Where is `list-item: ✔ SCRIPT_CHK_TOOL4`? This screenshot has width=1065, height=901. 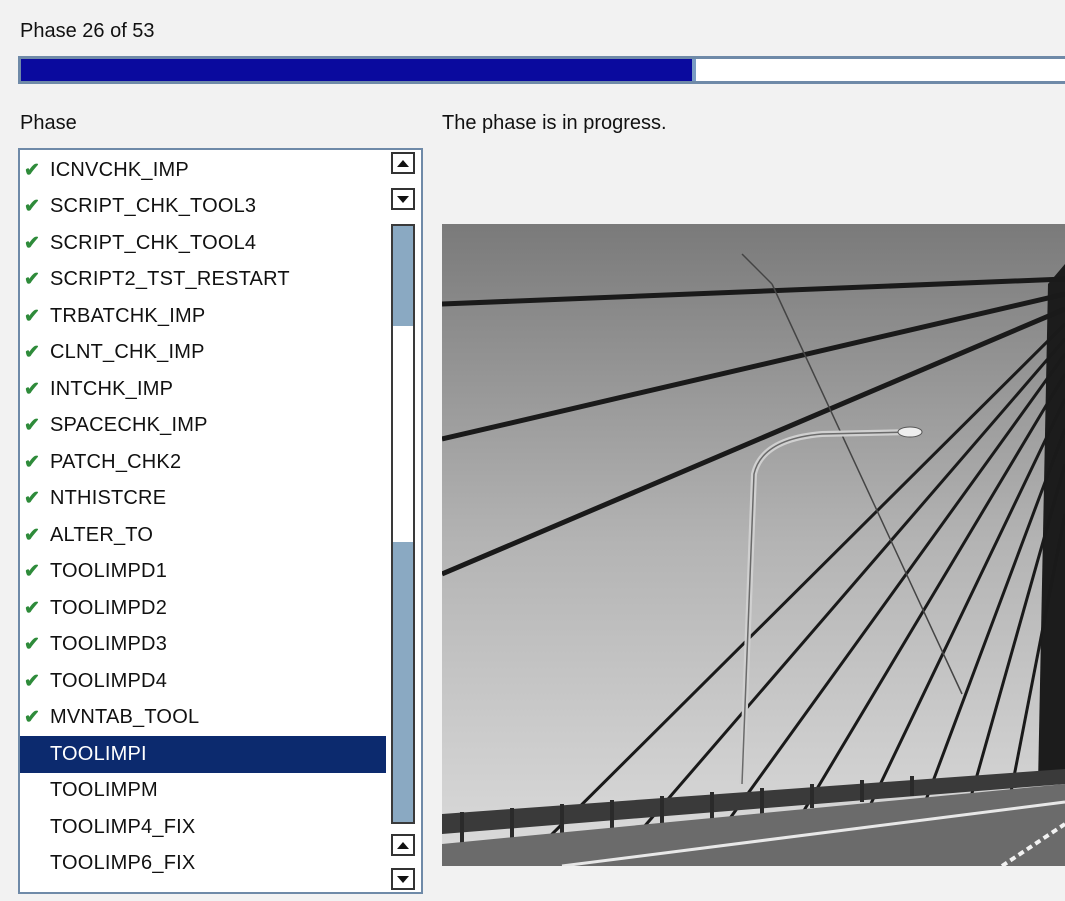
list-item: ✔ SCRIPT_CHK_TOOL4 is located at coordinates (203, 243).